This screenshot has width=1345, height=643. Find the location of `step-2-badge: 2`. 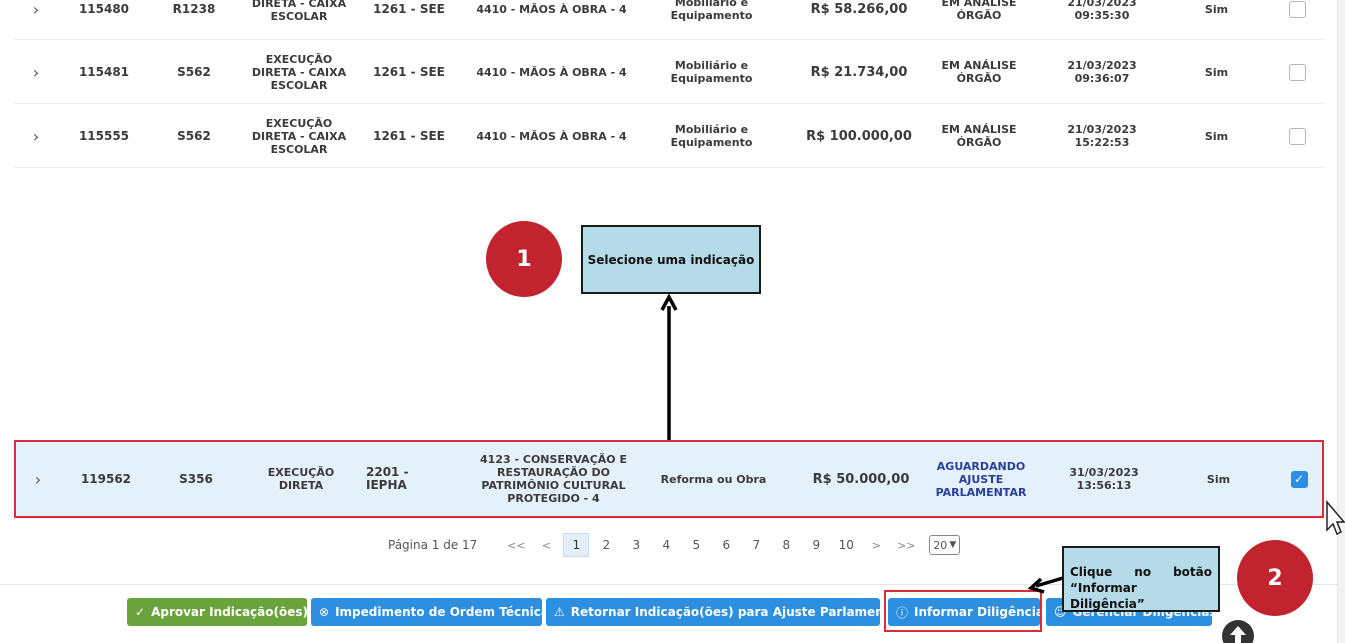

step-2-badge: 2 is located at coordinates (1275, 578).